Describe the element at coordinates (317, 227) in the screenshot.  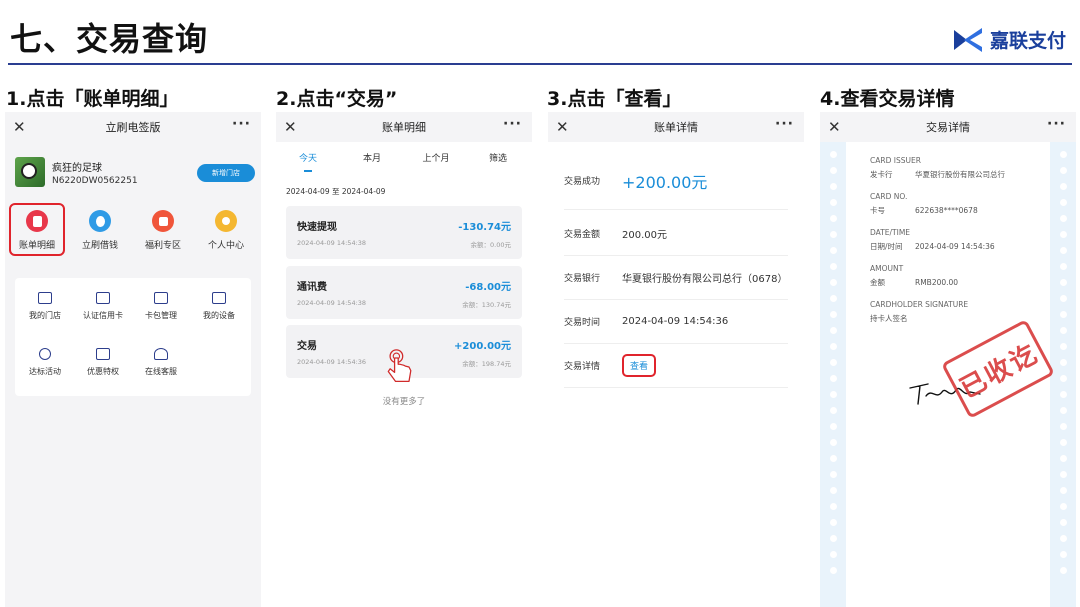
I see `record-name: 快速提现` at that location.